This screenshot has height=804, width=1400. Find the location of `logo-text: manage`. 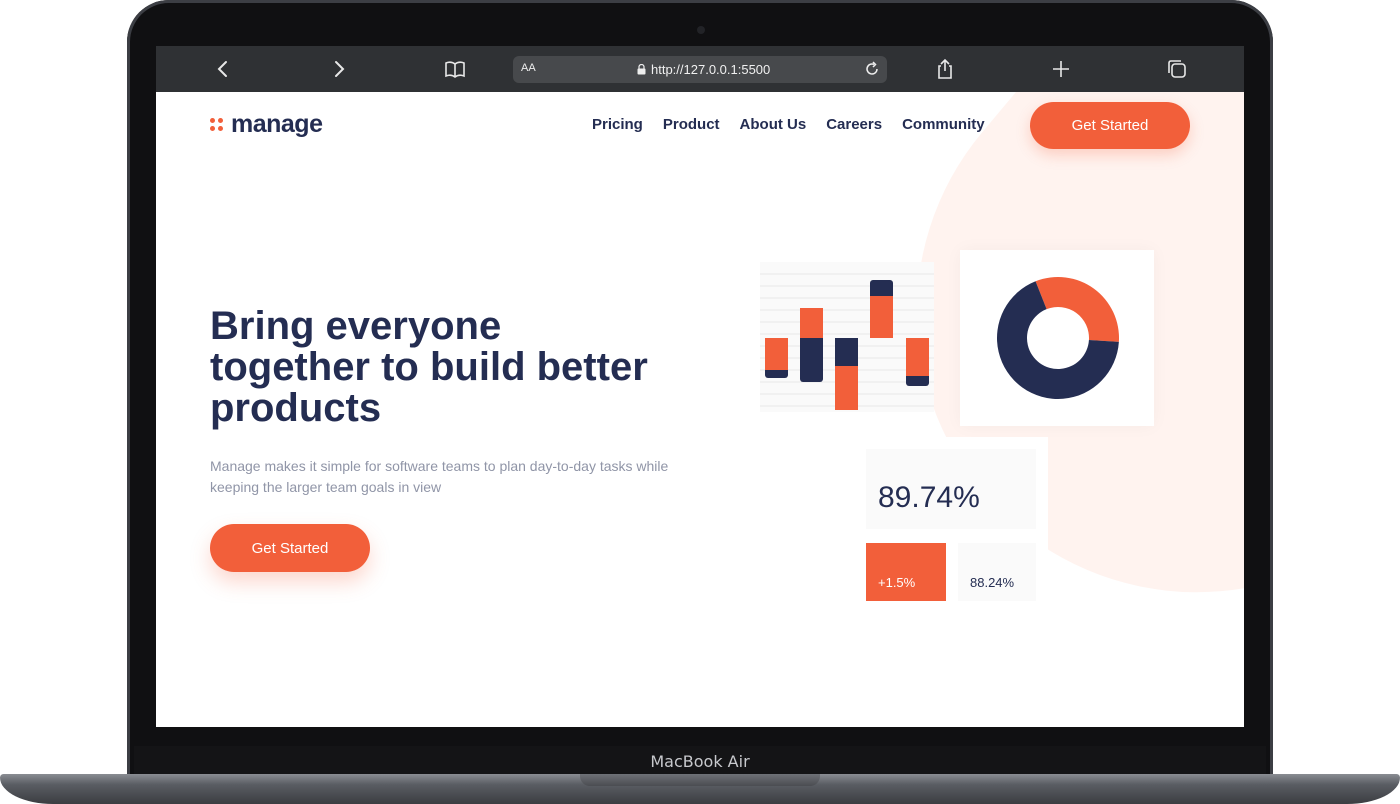

logo-text: manage is located at coordinates (277, 124).